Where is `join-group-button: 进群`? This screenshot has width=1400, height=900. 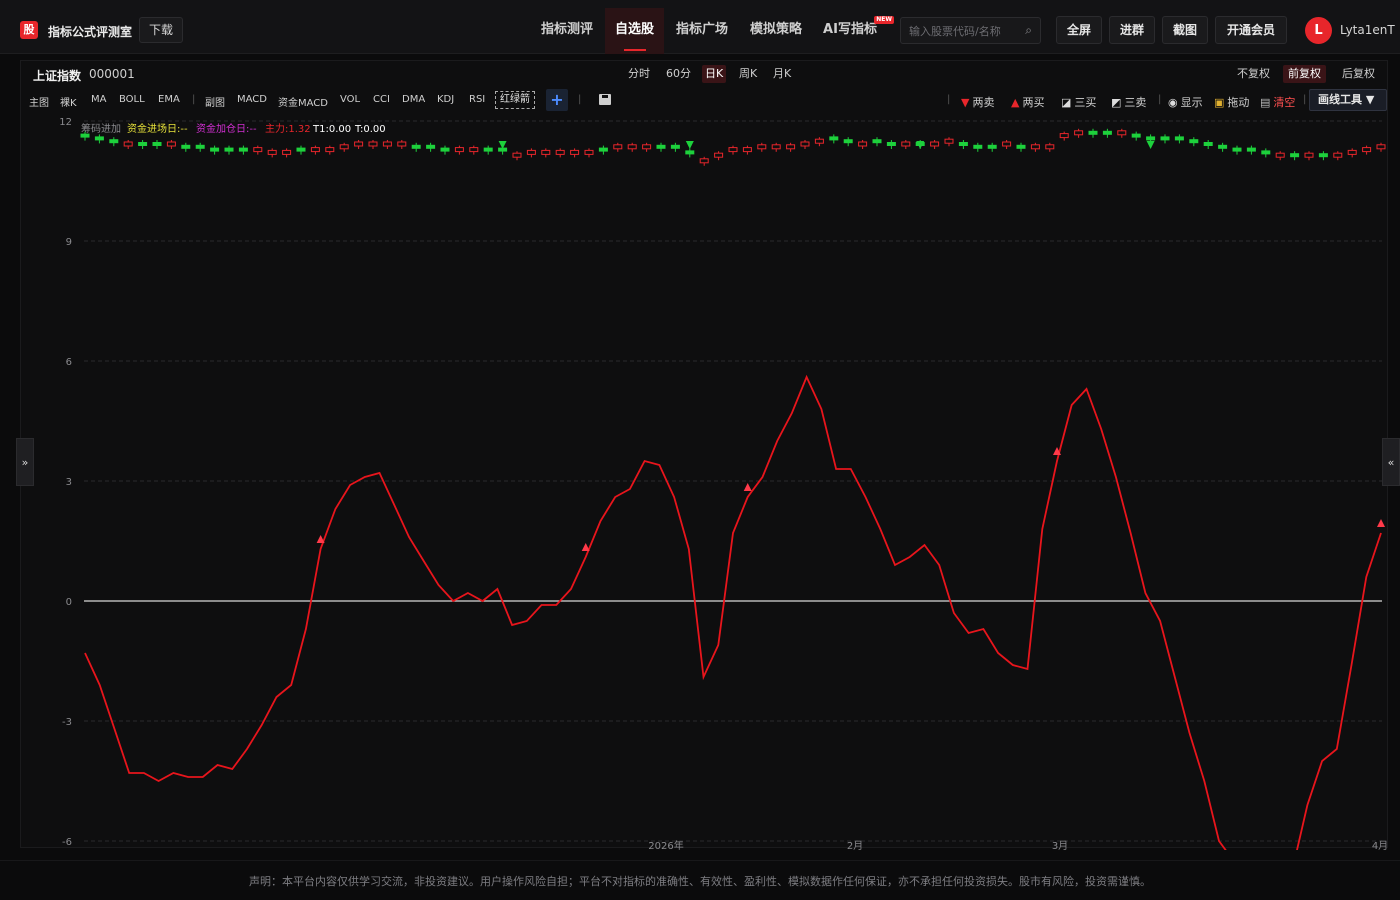 join-group-button: 进群 is located at coordinates (1132, 30).